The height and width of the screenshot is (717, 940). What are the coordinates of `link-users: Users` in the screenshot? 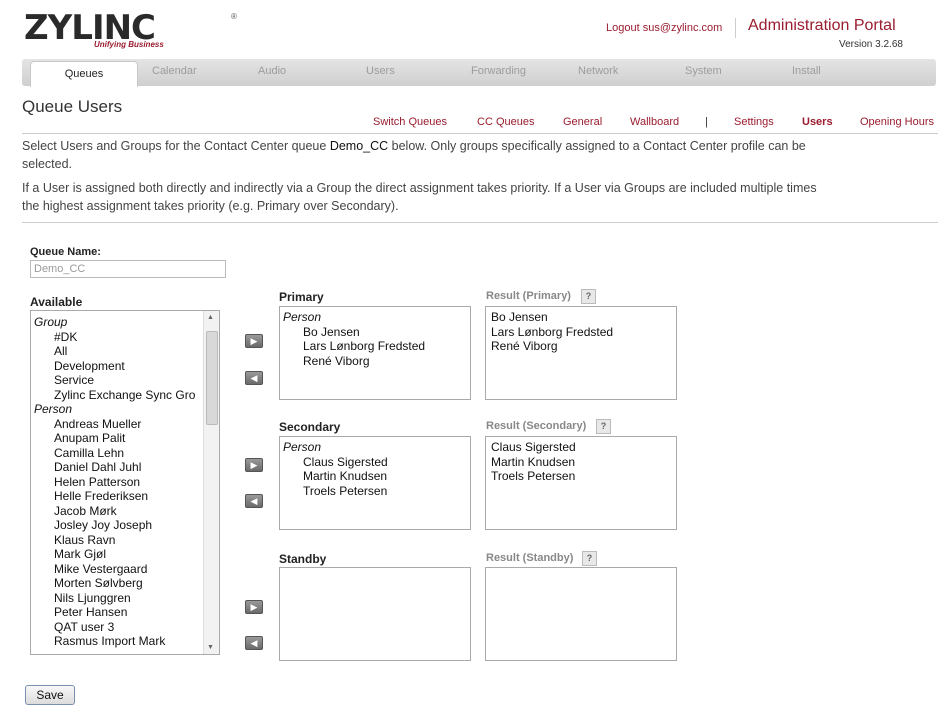 It's located at (817, 122).